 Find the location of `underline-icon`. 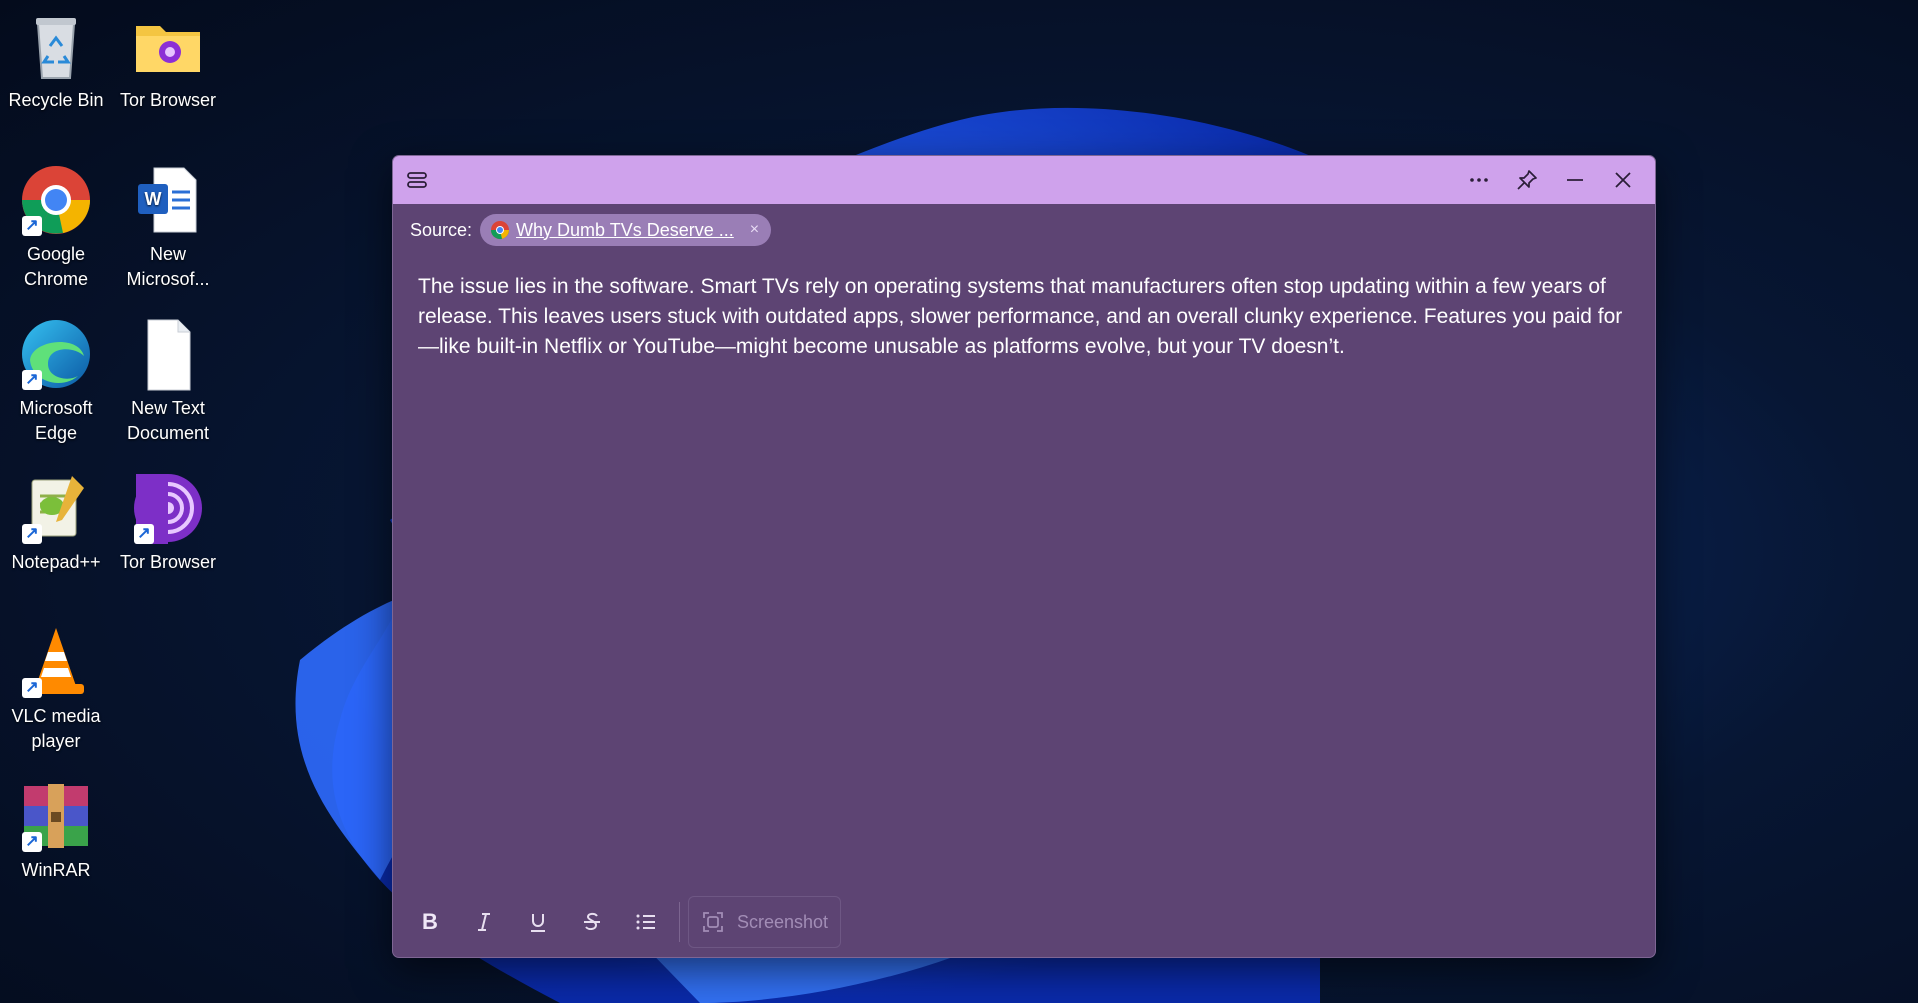

underline-icon is located at coordinates (538, 923).